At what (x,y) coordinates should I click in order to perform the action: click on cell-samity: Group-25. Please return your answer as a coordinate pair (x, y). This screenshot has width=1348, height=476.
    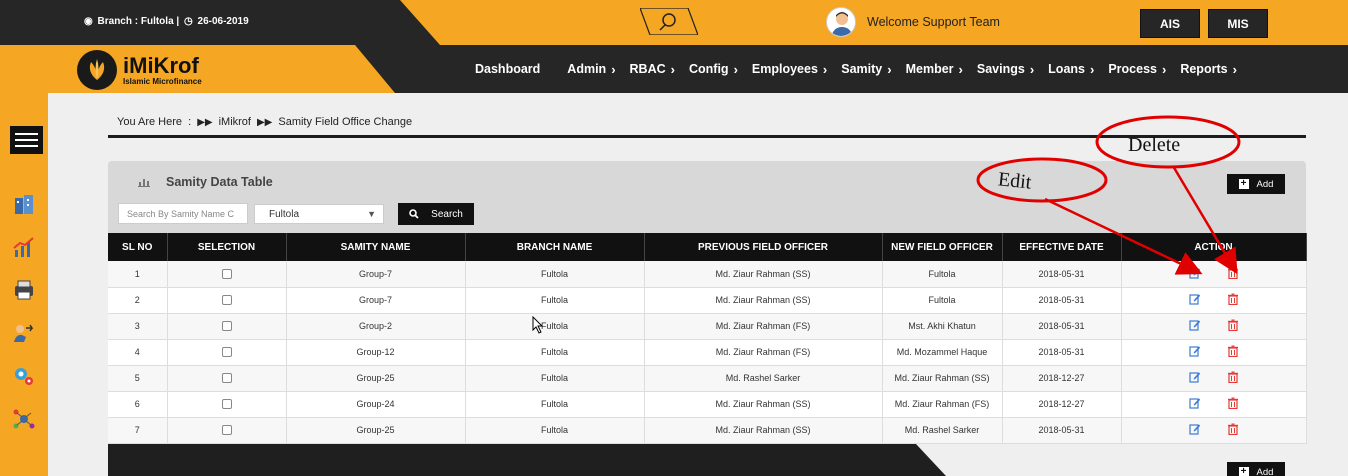
    Looking at the image, I should click on (376, 378).